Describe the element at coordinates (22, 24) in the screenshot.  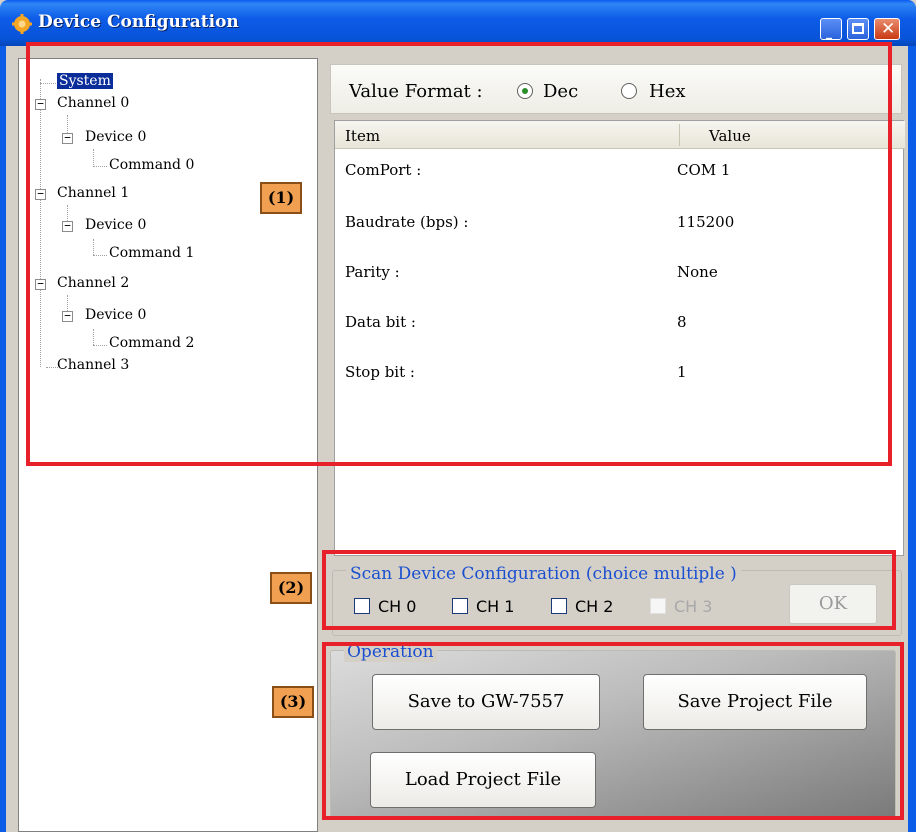
I see `gear-icon` at that location.